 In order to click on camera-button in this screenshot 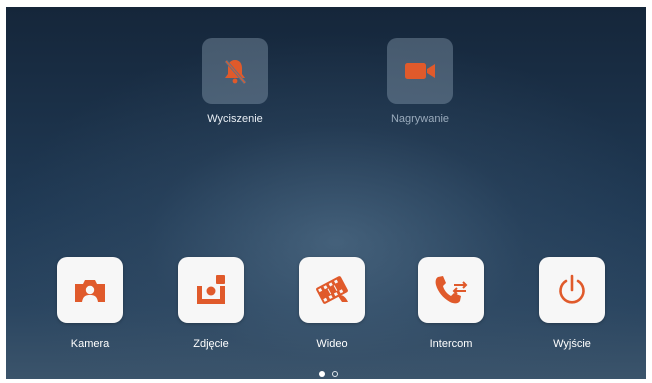, I will do `click(90, 290)`.